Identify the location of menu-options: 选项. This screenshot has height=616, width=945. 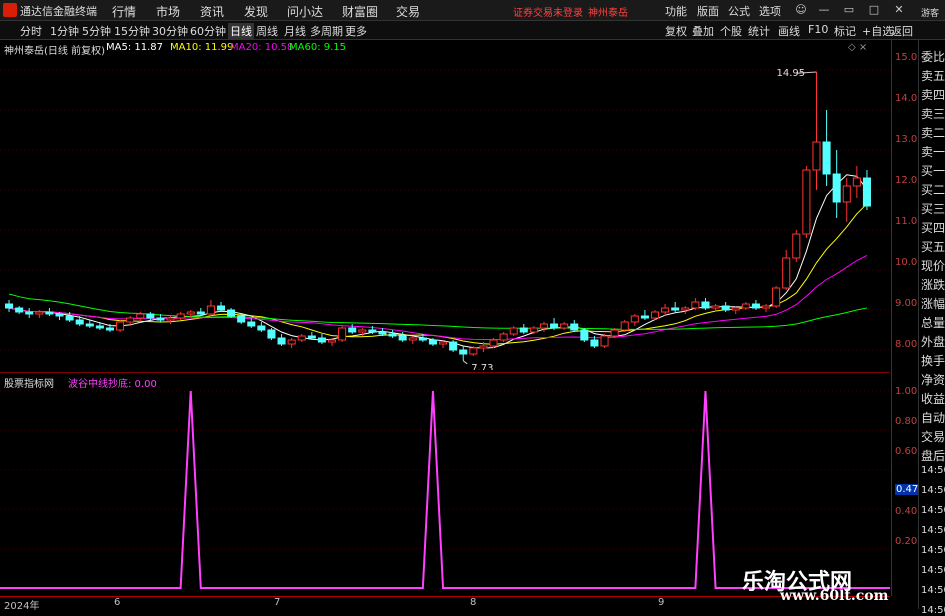
(770, 11).